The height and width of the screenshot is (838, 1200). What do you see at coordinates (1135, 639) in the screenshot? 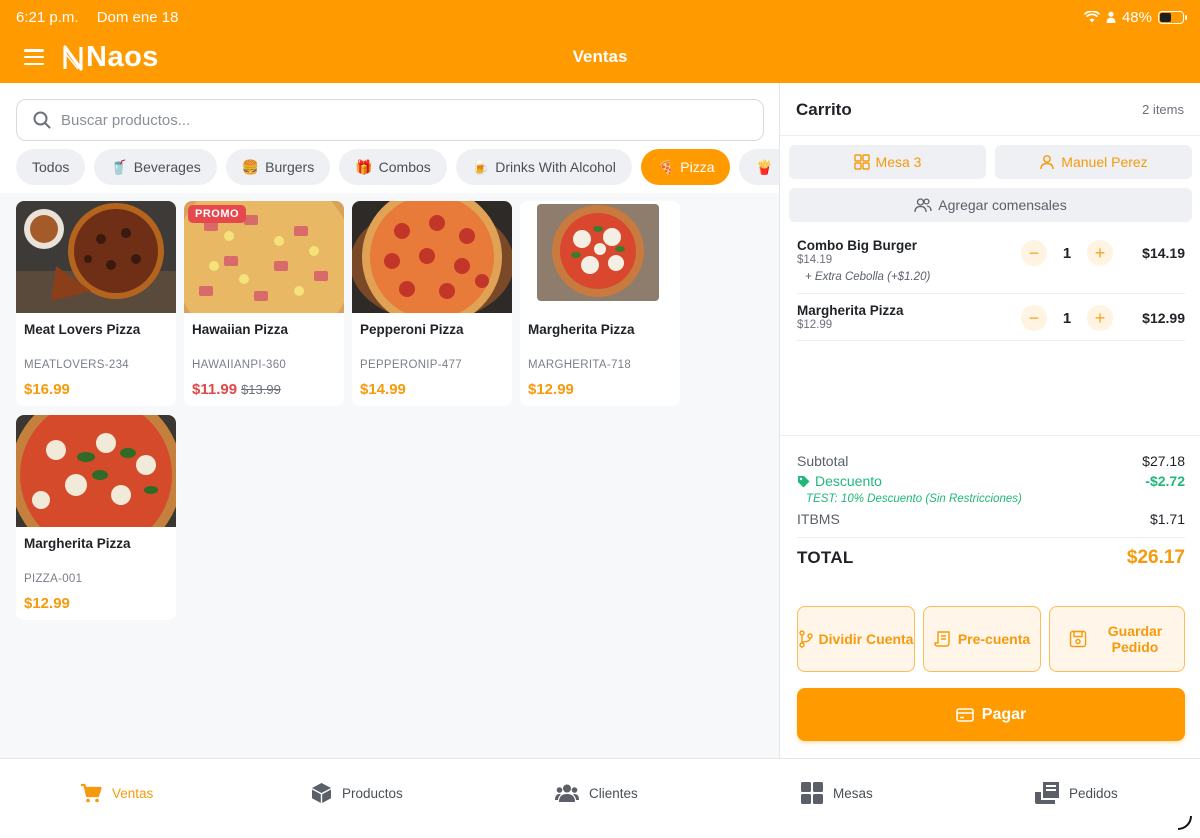
I see `save-order-label: Guardar Pedido` at bounding box center [1135, 639].